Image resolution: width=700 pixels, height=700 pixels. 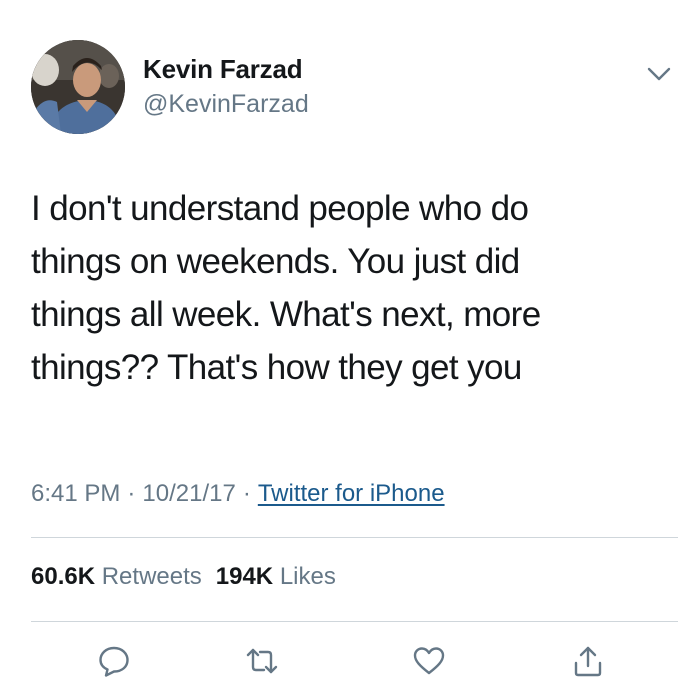 I want to click on avatar-photo, so click(x=78, y=87).